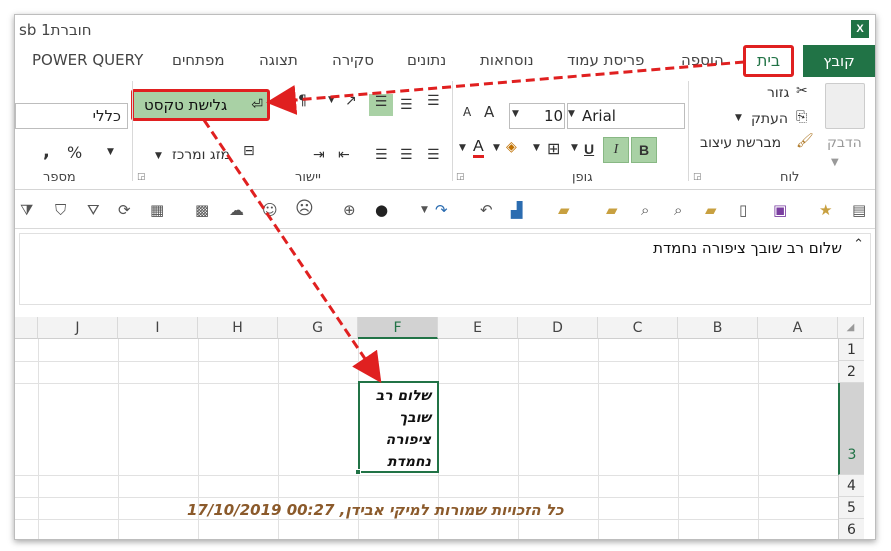  I want to click on form-icon: ▤, so click(859, 210).